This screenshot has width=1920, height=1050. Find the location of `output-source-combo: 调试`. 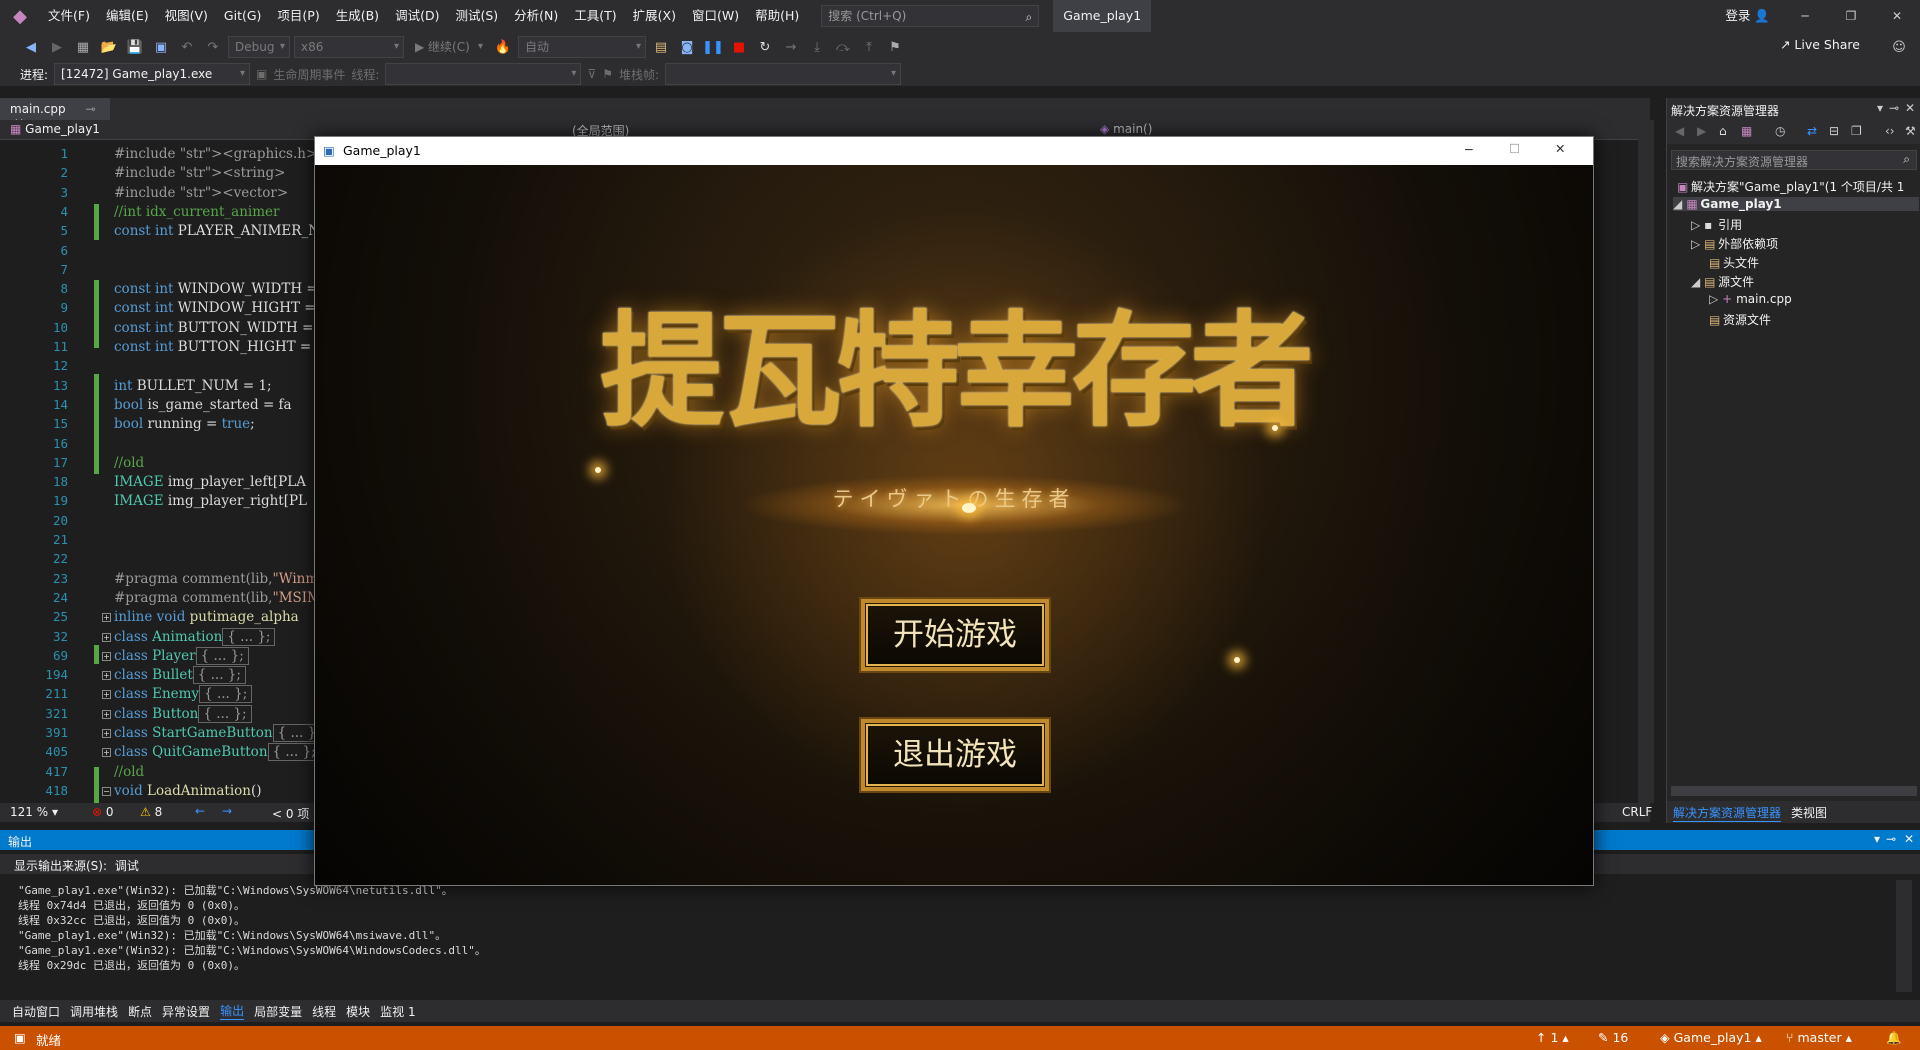

output-source-combo: 调试 is located at coordinates (127, 866).